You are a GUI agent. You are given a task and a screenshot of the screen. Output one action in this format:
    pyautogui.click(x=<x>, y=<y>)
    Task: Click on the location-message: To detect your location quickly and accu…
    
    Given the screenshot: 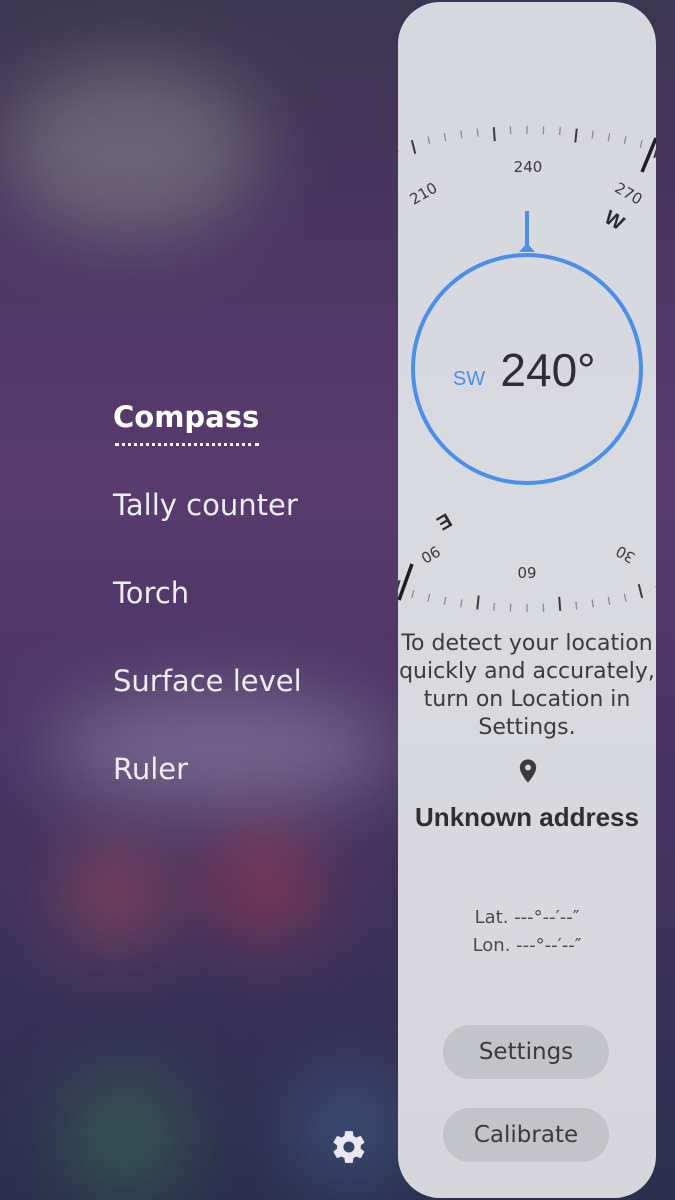 What is the action you would take?
    pyautogui.click(x=527, y=685)
    